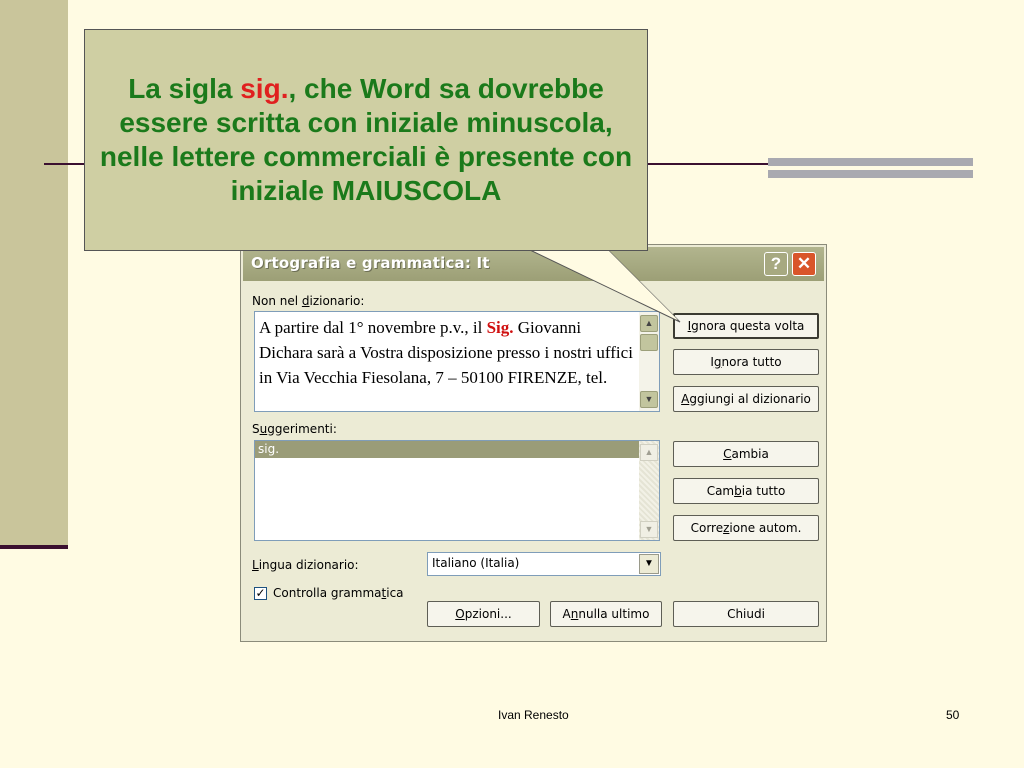  Describe the element at coordinates (649, 361) in the screenshot. I see `textbox-scrollbar: ▲ ▼` at that location.